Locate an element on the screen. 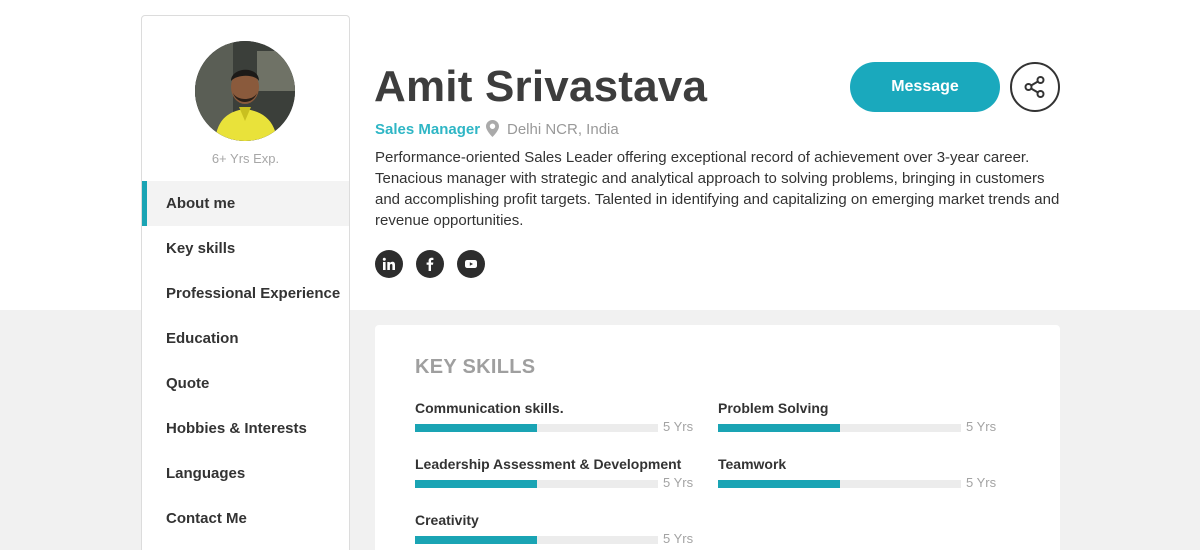 The height and width of the screenshot is (550, 1200). share-icon is located at coordinates (1034, 87).